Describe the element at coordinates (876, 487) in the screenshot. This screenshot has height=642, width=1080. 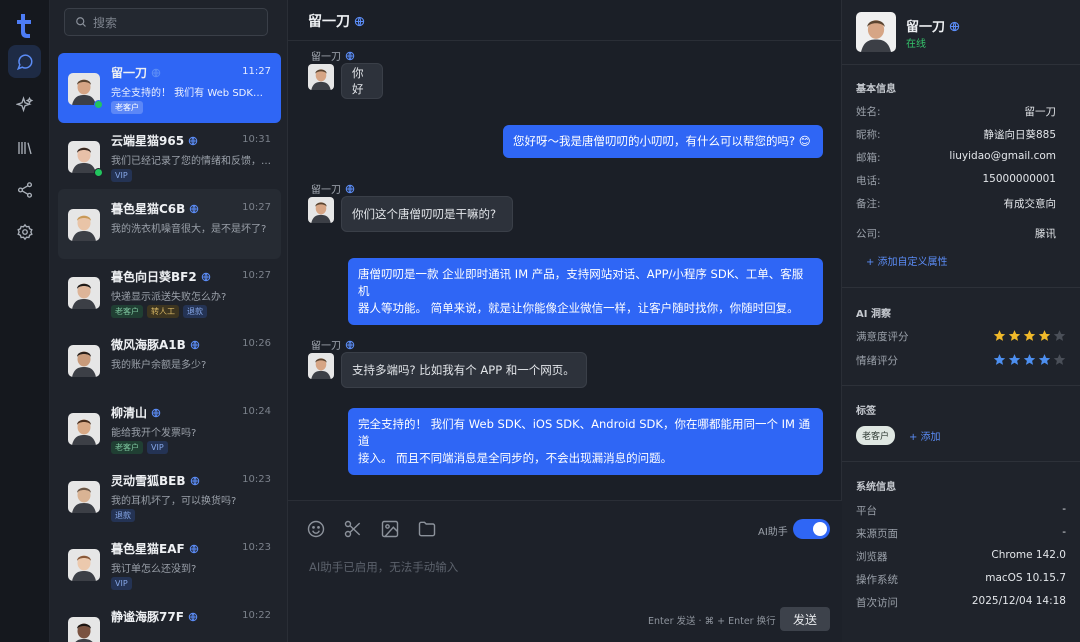
I see `system-info-title: 系统信息` at that location.